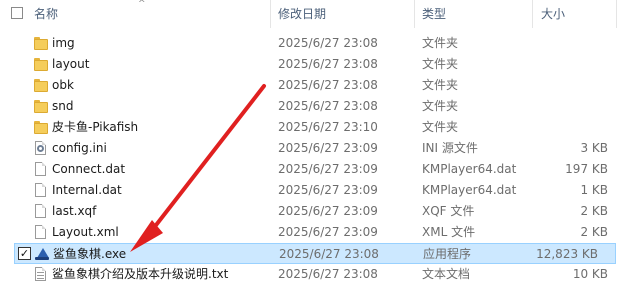 The image size is (640, 300). I want to click on file-row: snd 2025/6/27 23:08 文件夹, so click(320, 106).